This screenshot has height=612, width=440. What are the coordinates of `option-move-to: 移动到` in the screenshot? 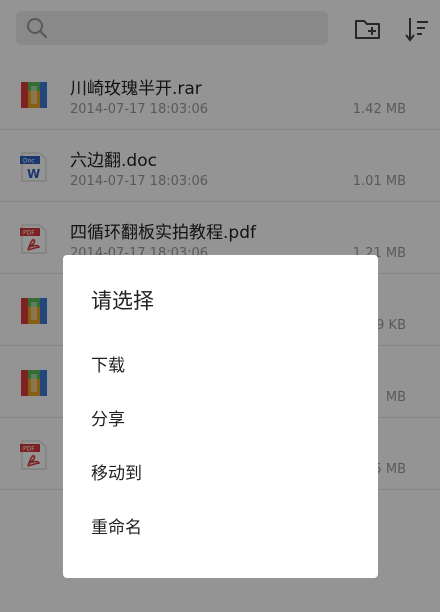 It's located at (116, 471).